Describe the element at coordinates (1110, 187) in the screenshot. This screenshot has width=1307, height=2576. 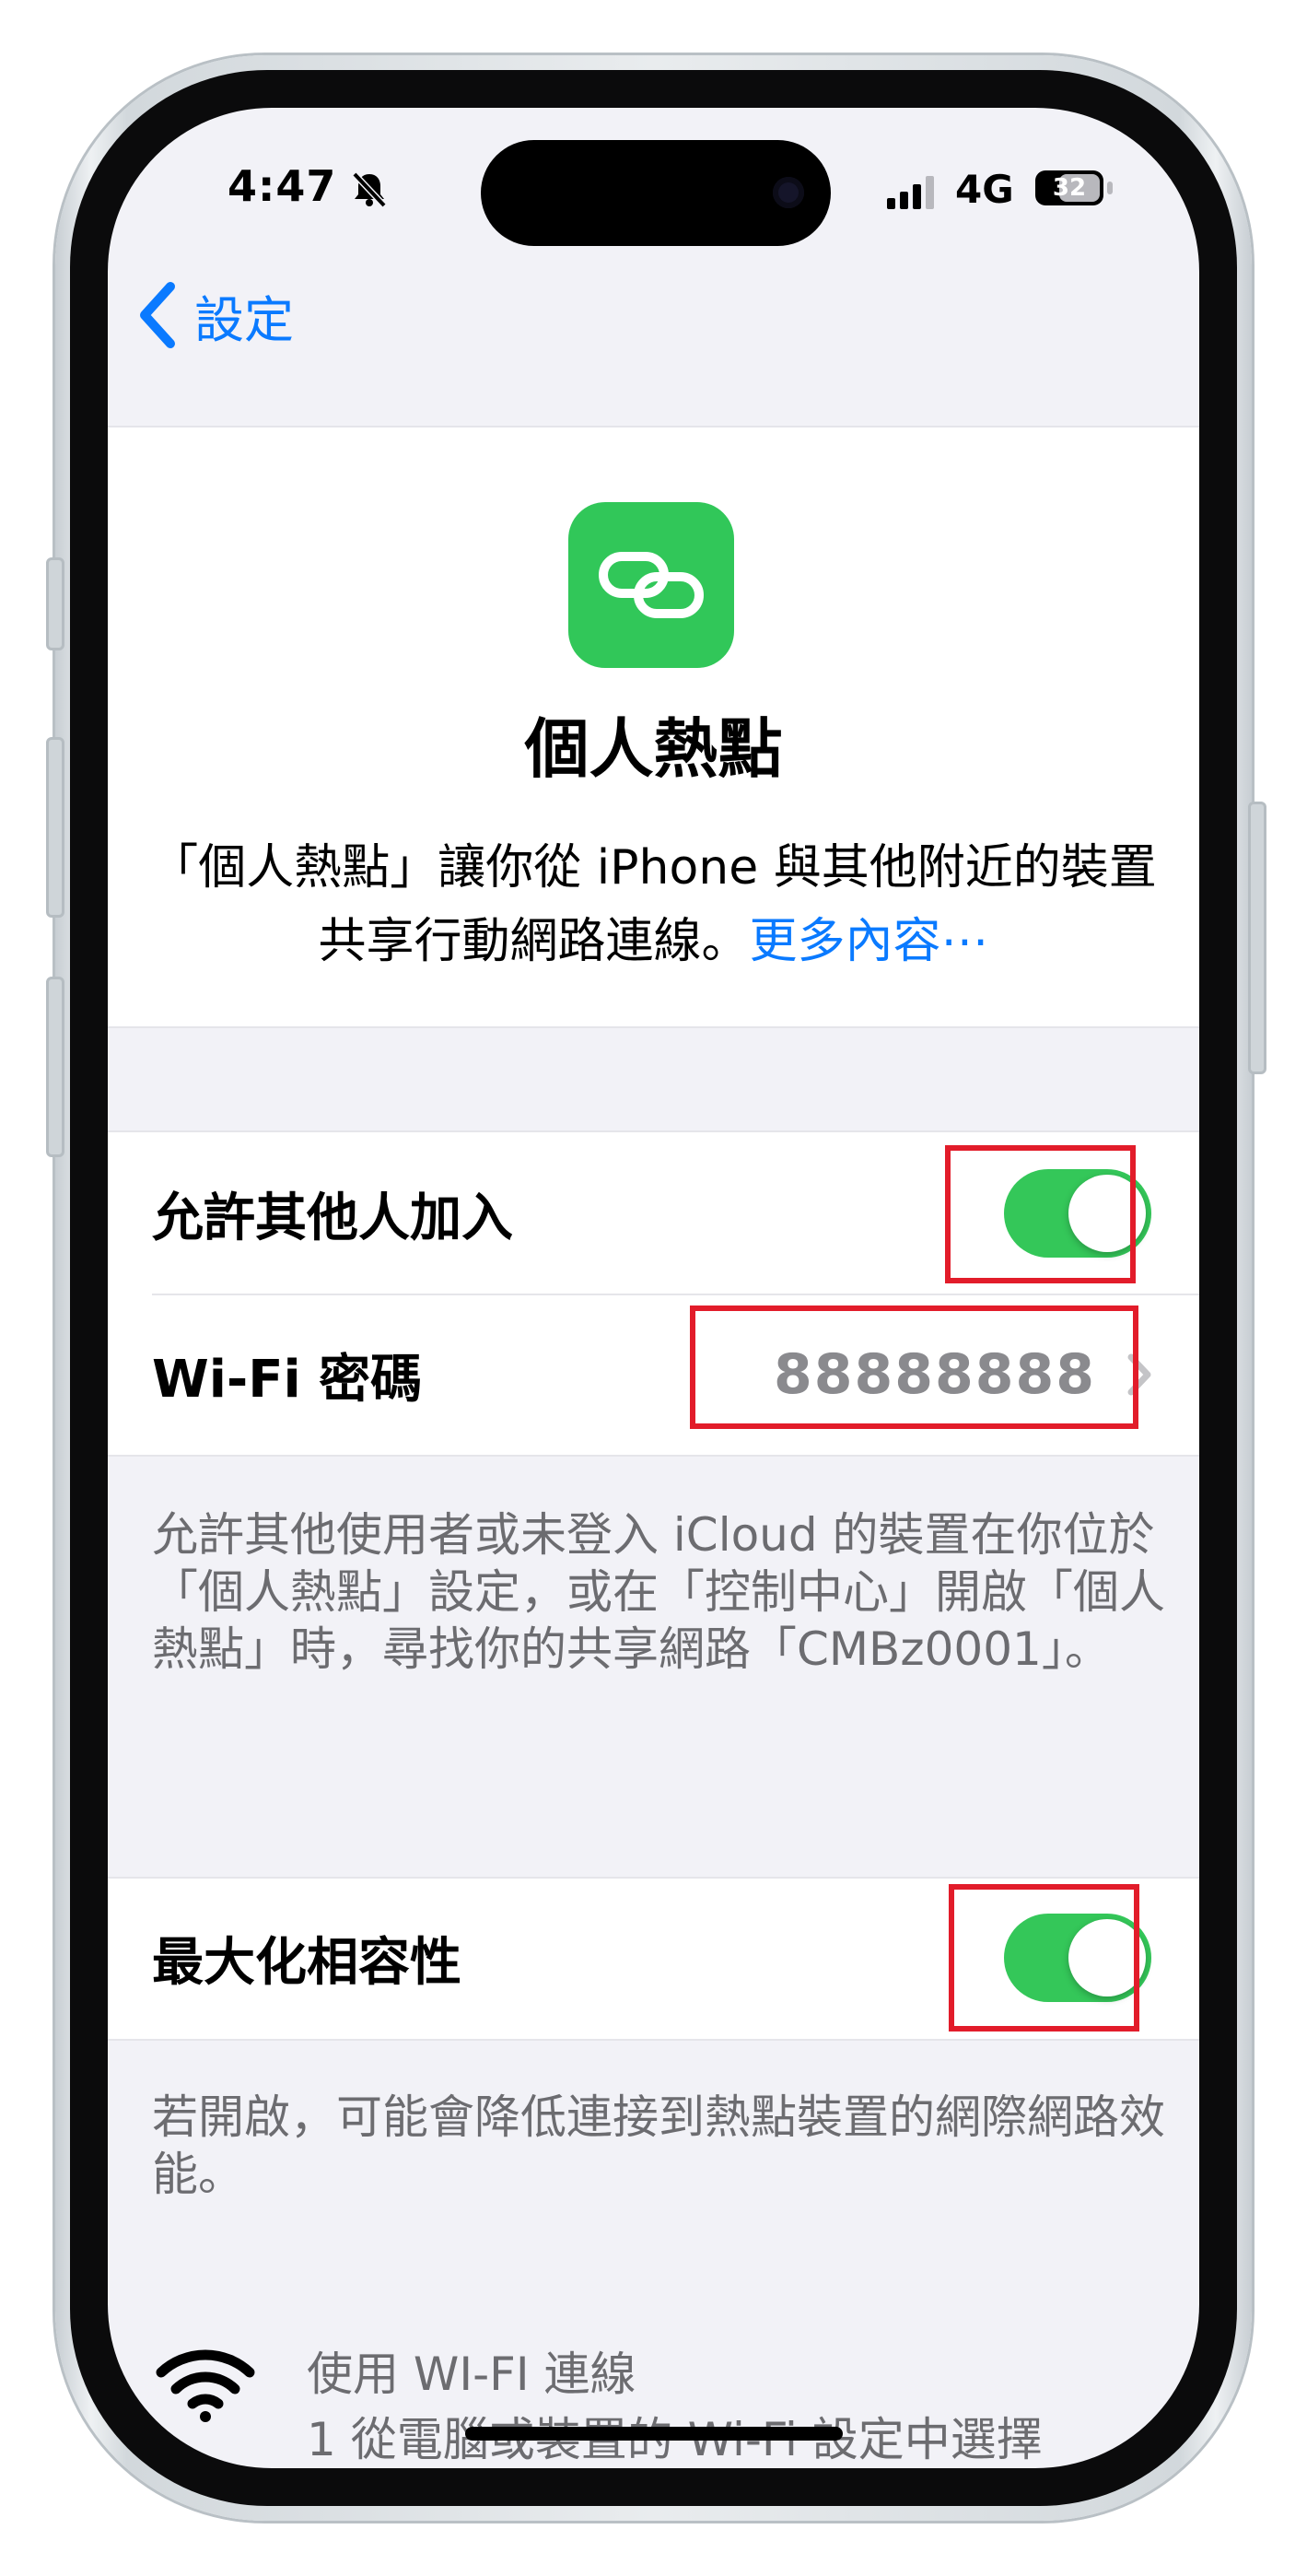
I see `battery-cap` at that location.